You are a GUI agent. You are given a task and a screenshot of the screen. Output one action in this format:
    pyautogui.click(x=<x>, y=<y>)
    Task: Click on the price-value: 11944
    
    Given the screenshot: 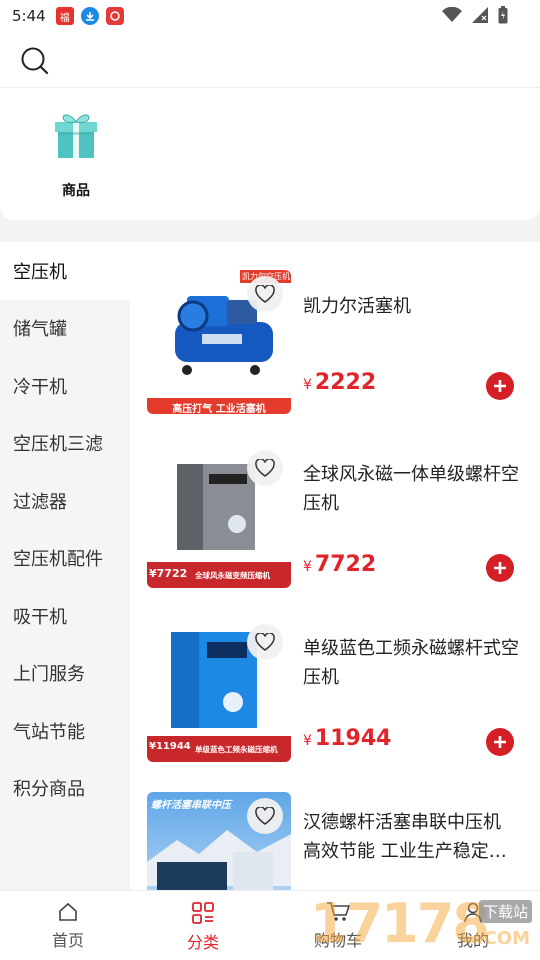 What is the action you would take?
    pyautogui.click(x=353, y=738)
    